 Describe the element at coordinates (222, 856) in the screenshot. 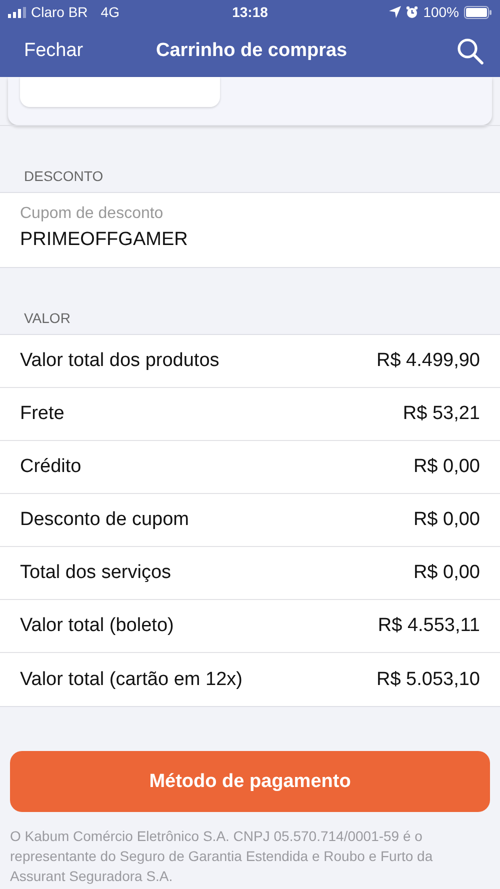

I see `legal-notice: O Kabum Comércio Eletrônico S.A. CNPJ 05.570.714/0001-59 é o representante do Seguro de Garantia Estendida e Roubo e Furto da Assurant Seguradora S.A.` at that location.